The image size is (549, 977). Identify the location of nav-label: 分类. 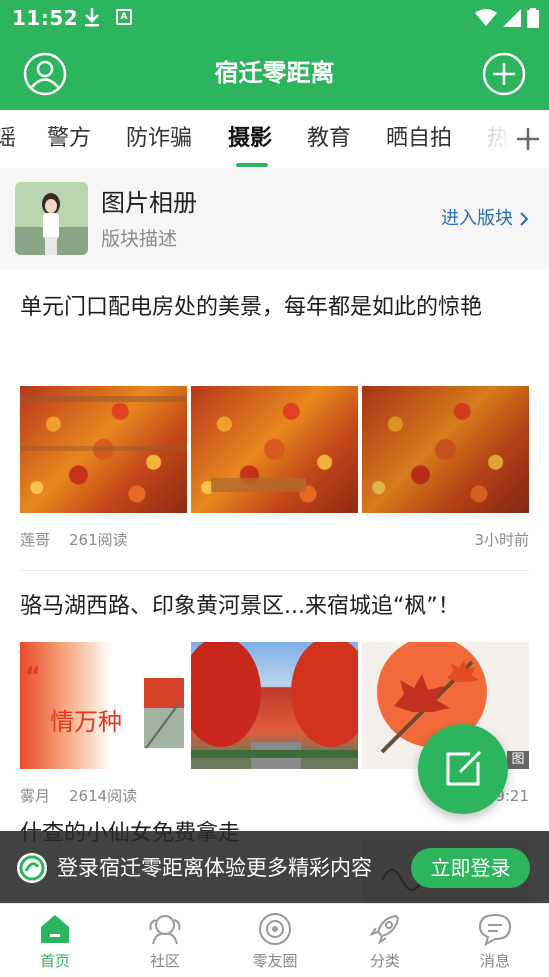
(384, 961).